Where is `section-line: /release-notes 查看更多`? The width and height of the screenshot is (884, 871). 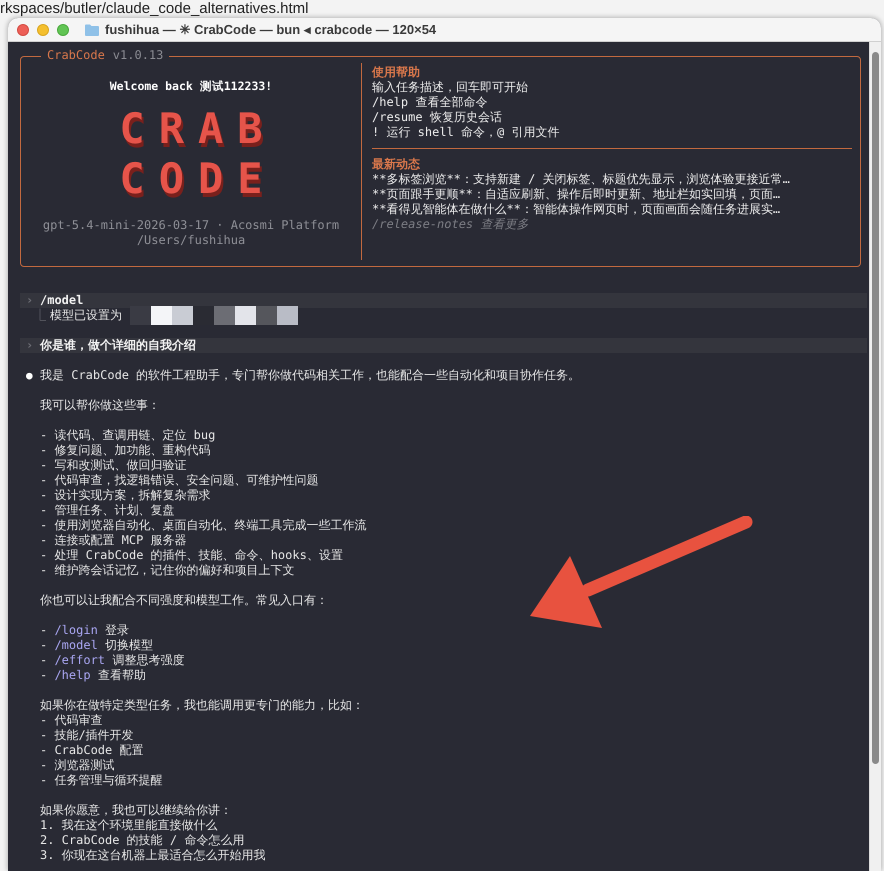 section-line: /release-notes 查看更多 is located at coordinates (451, 224).